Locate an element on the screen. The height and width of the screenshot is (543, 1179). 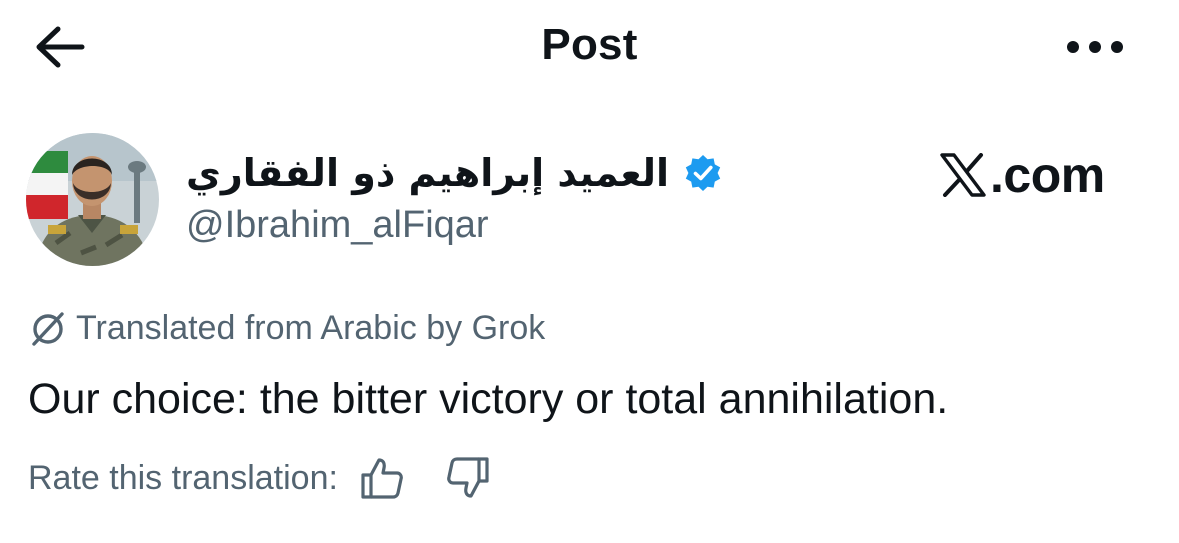
x-com-watermark: .com is located at coordinates (1022, 175).